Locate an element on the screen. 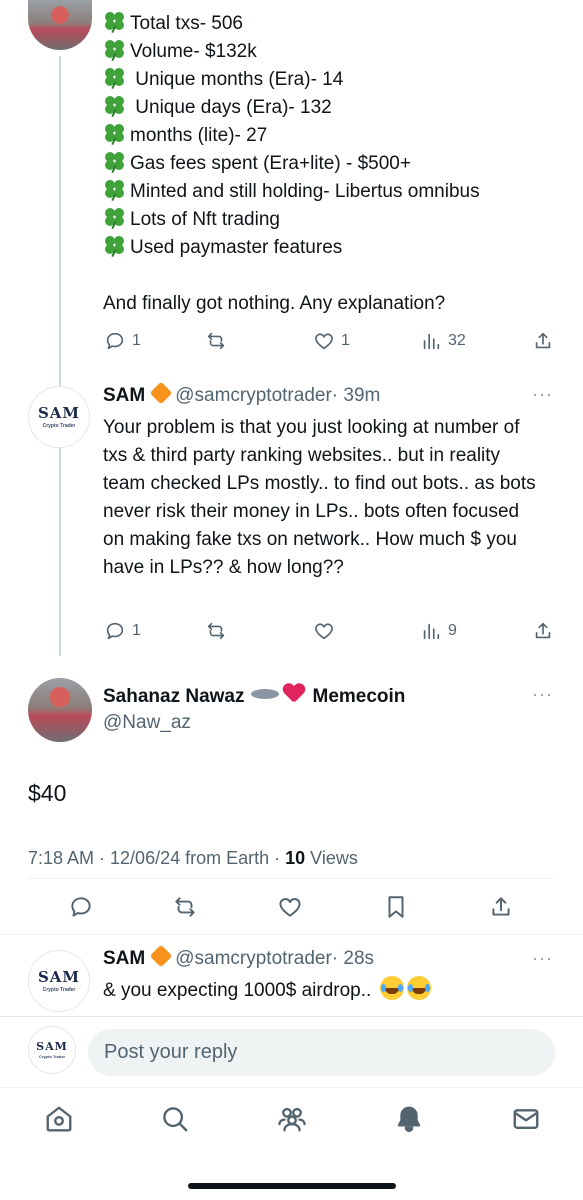 The width and height of the screenshot is (583, 1200). reply-input: Post your reply is located at coordinates (321, 1052).